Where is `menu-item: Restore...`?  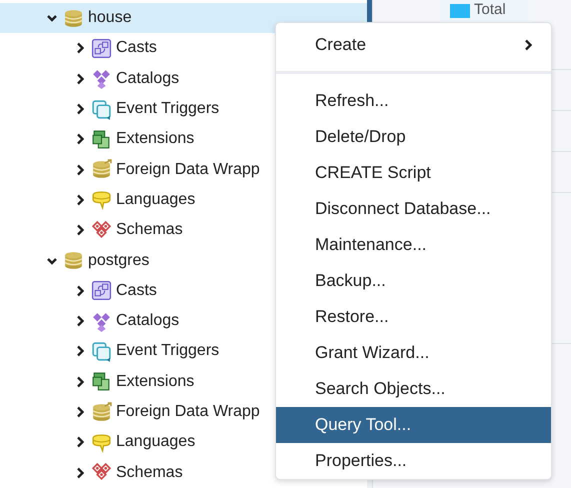 menu-item: Restore... is located at coordinates (413, 317).